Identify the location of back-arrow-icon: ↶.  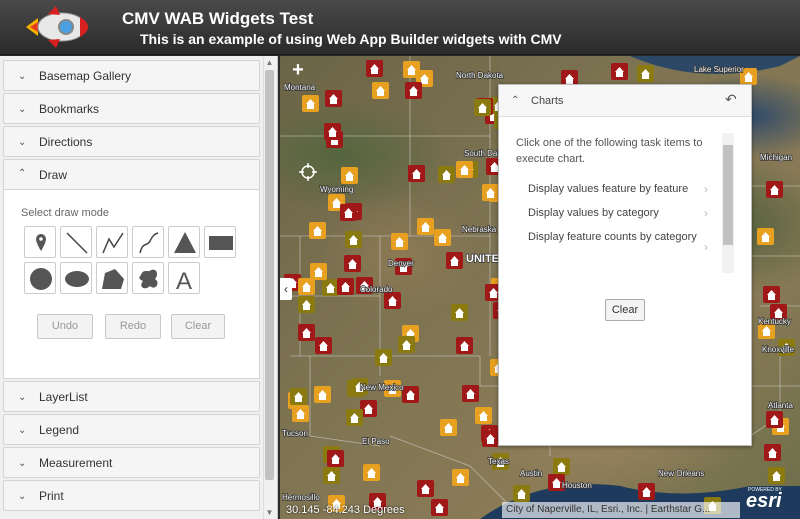
(731, 99).